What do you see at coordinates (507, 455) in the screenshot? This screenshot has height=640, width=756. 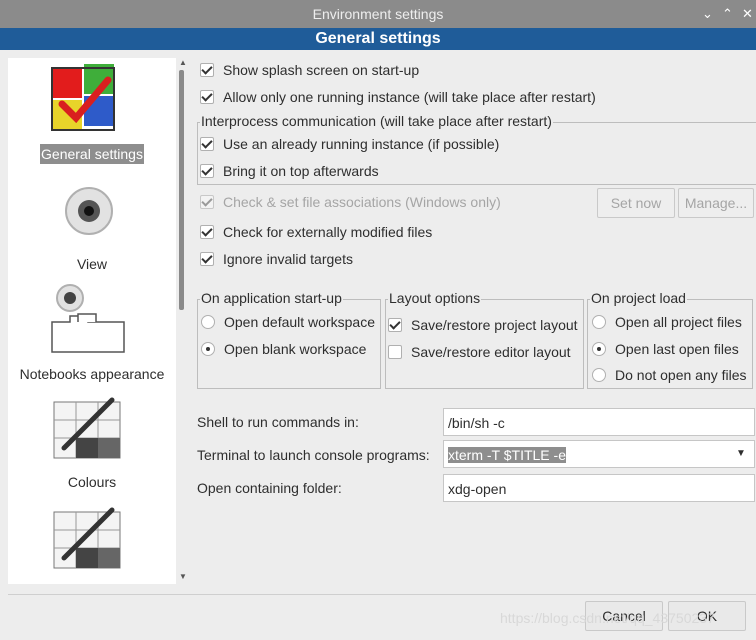 I see `terminal-value: xterm -T $TITLE -e` at bounding box center [507, 455].